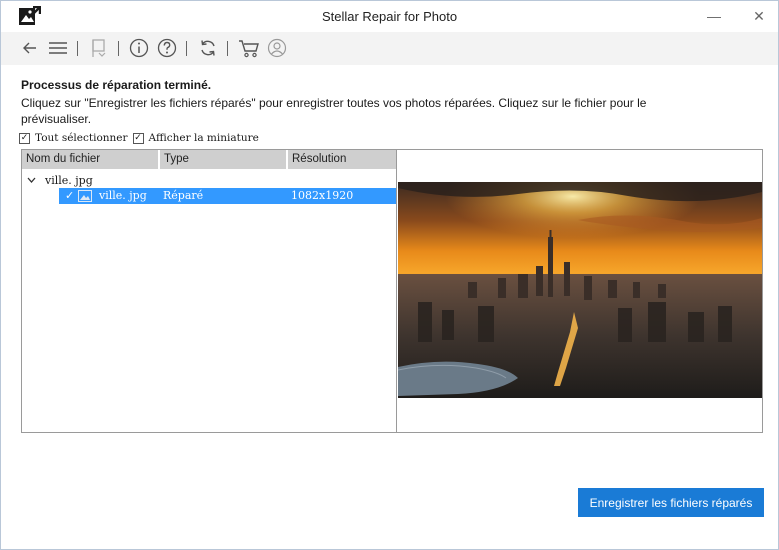 This screenshot has width=779, height=550. I want to click on info-icon, so click(139, 48).